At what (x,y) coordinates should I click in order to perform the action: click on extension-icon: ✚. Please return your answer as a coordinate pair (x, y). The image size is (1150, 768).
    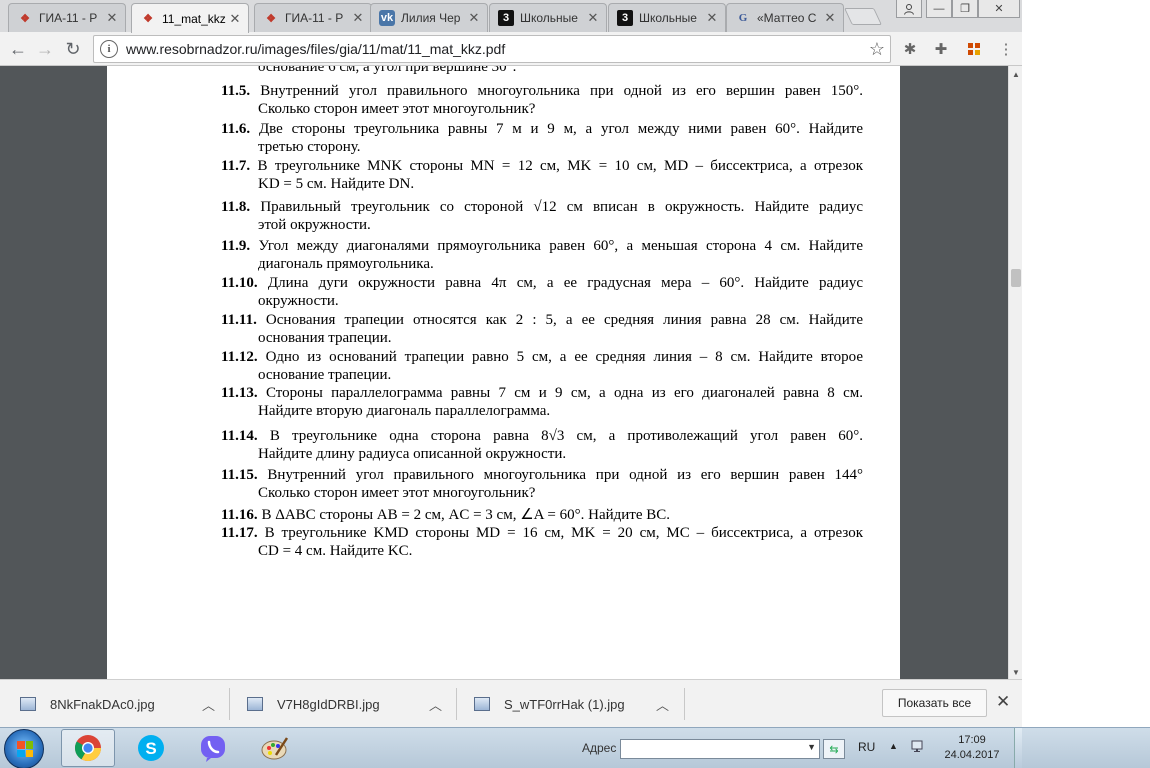
    Looking at the image, I should click on (941, 49).